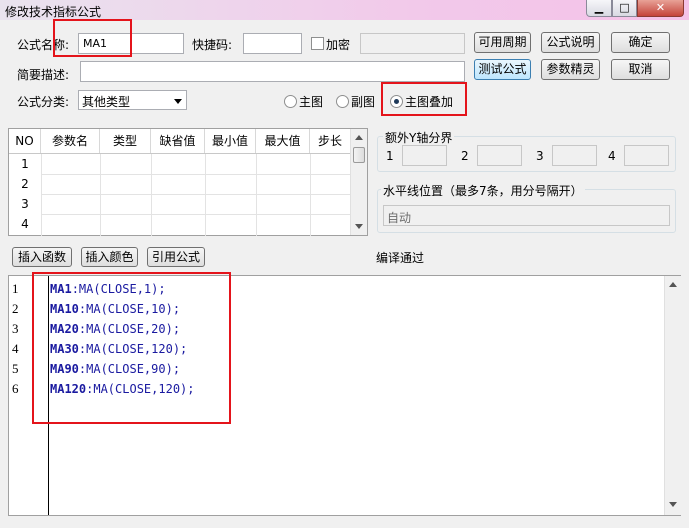  What do you see at coordinates (363, 102) in the screenshot?
I see `radio-sub-chart-label: 副图` at bounding box center [363, 102].